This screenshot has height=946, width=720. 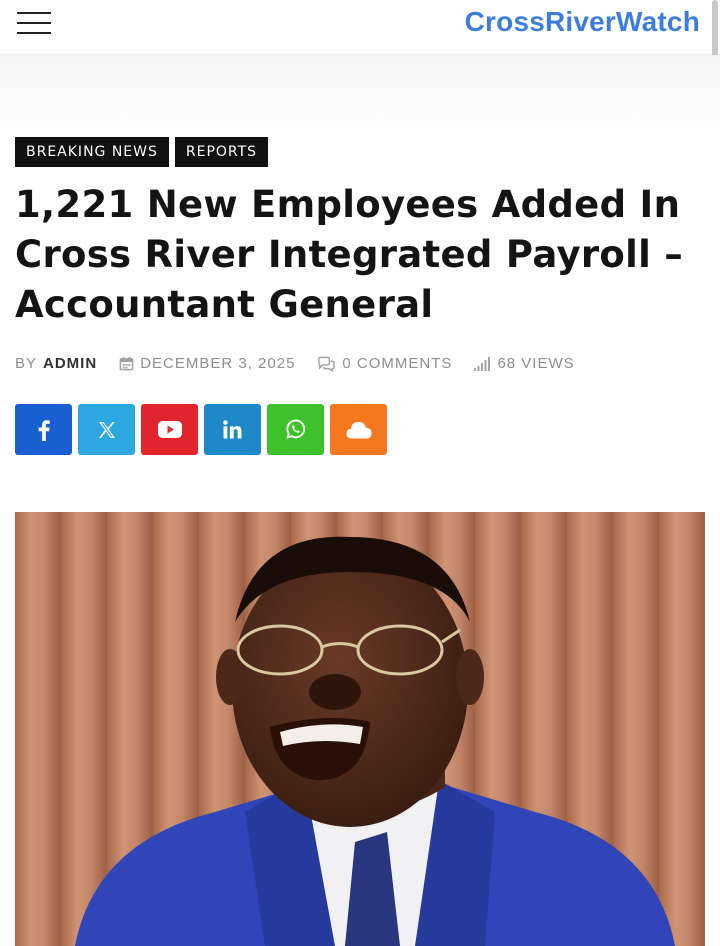 What do you see at coordinates (482, 363) in the screenshot?
I see `views-icon` at bounding box center [482, 363].